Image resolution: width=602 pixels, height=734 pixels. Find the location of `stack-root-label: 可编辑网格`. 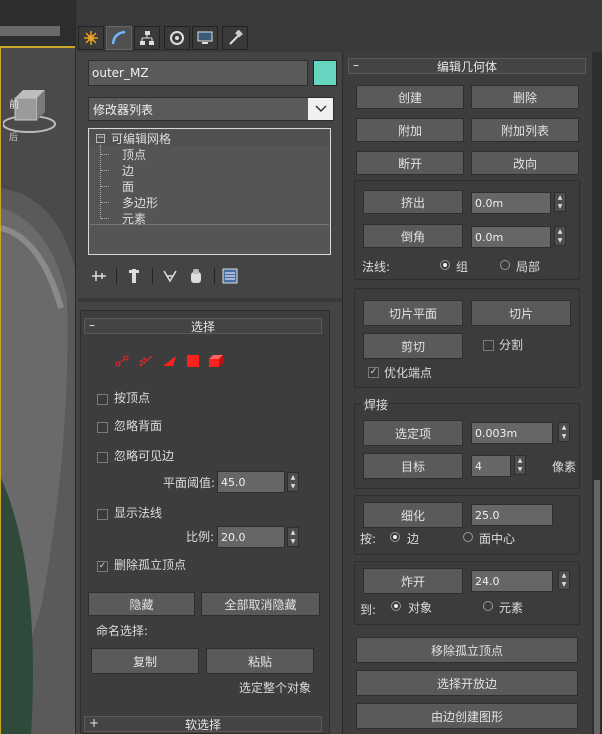

stack-root-label: 可编辑网格 is located at coordinates (141, 139).